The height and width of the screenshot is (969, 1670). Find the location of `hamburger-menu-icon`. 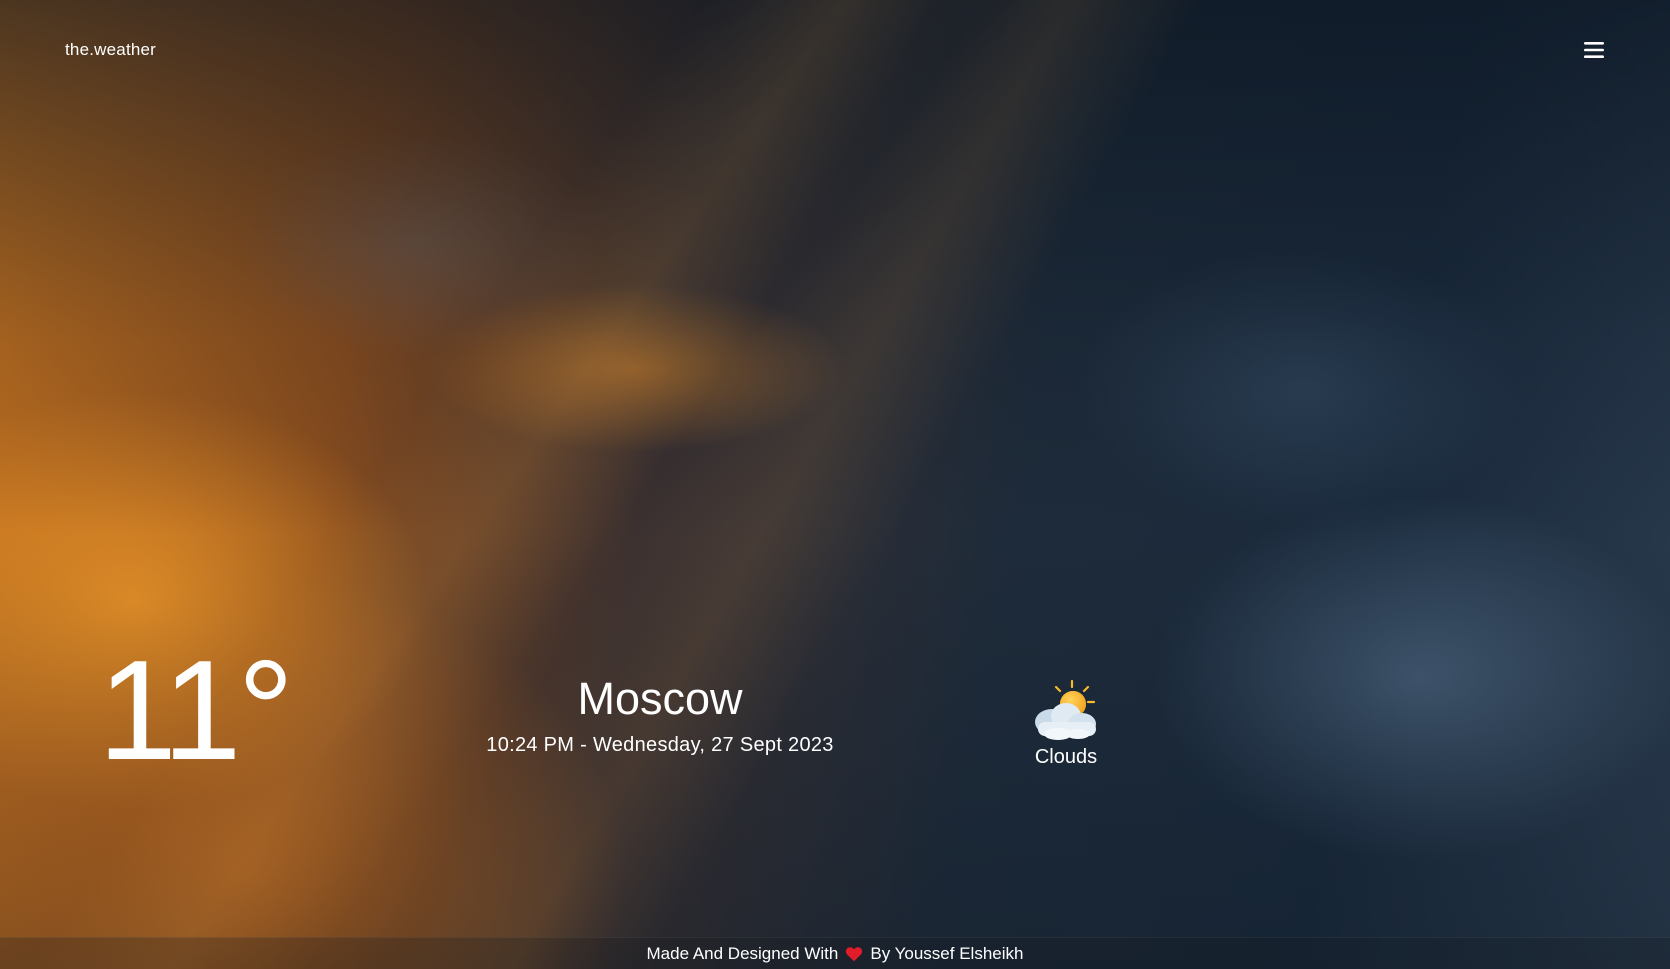

hamburger-menu-icon is located at coordinates (1594, 50).